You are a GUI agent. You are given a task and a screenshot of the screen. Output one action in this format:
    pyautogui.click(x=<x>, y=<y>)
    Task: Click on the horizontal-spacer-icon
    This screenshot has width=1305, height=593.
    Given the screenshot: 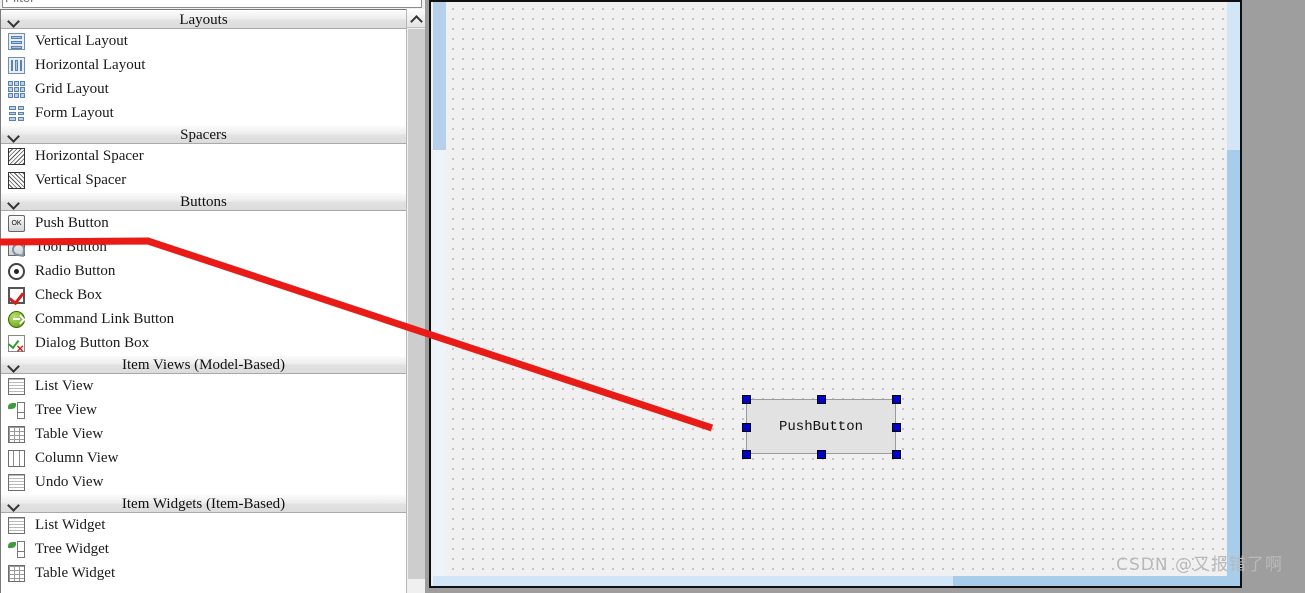 What is the action you would take?
    pyautogui.click(x=16, y=156)
    